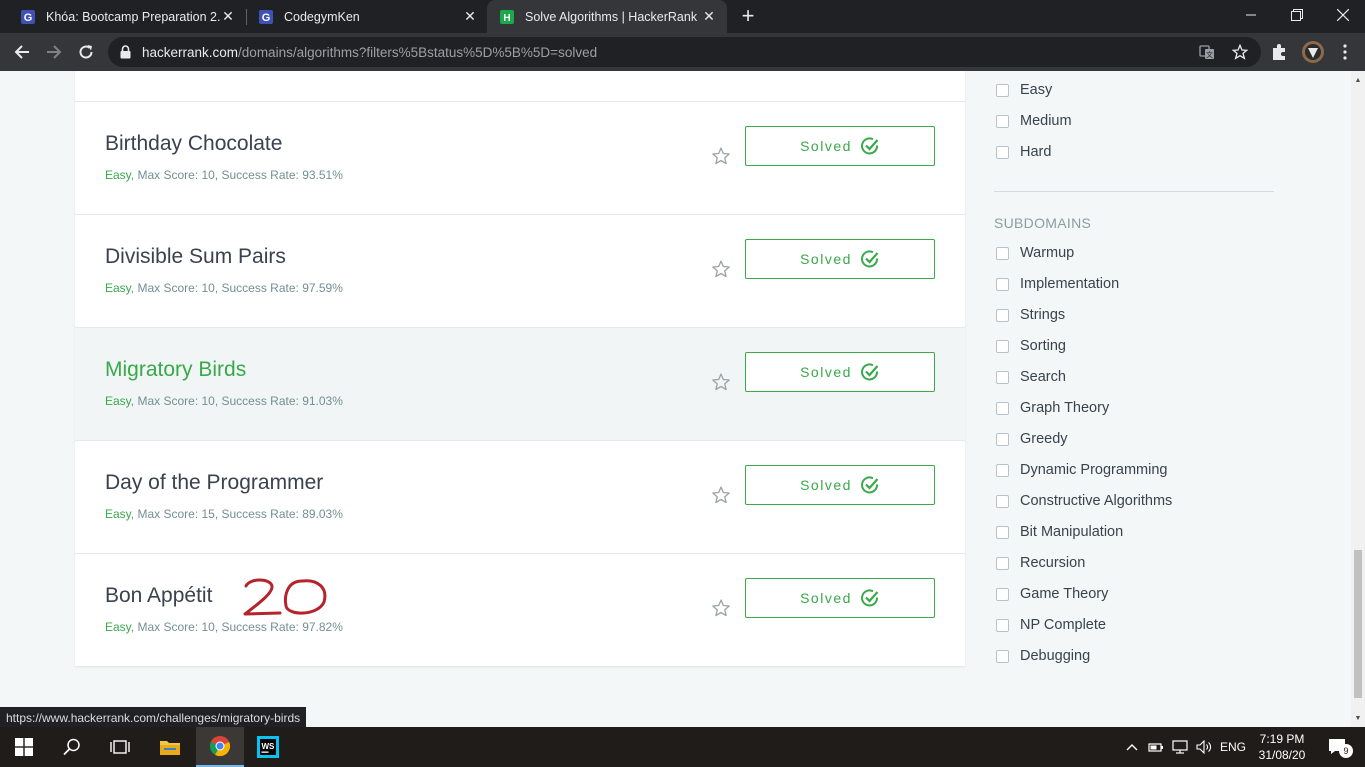 The width and height of the screenshot is (1365, 767). I want to click on close-window-button, so click(1342, 15).